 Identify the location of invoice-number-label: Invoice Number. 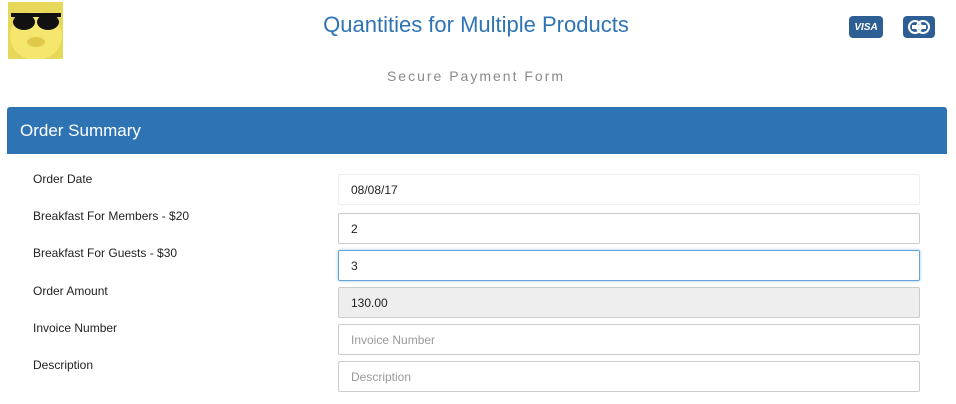
(75, 328).